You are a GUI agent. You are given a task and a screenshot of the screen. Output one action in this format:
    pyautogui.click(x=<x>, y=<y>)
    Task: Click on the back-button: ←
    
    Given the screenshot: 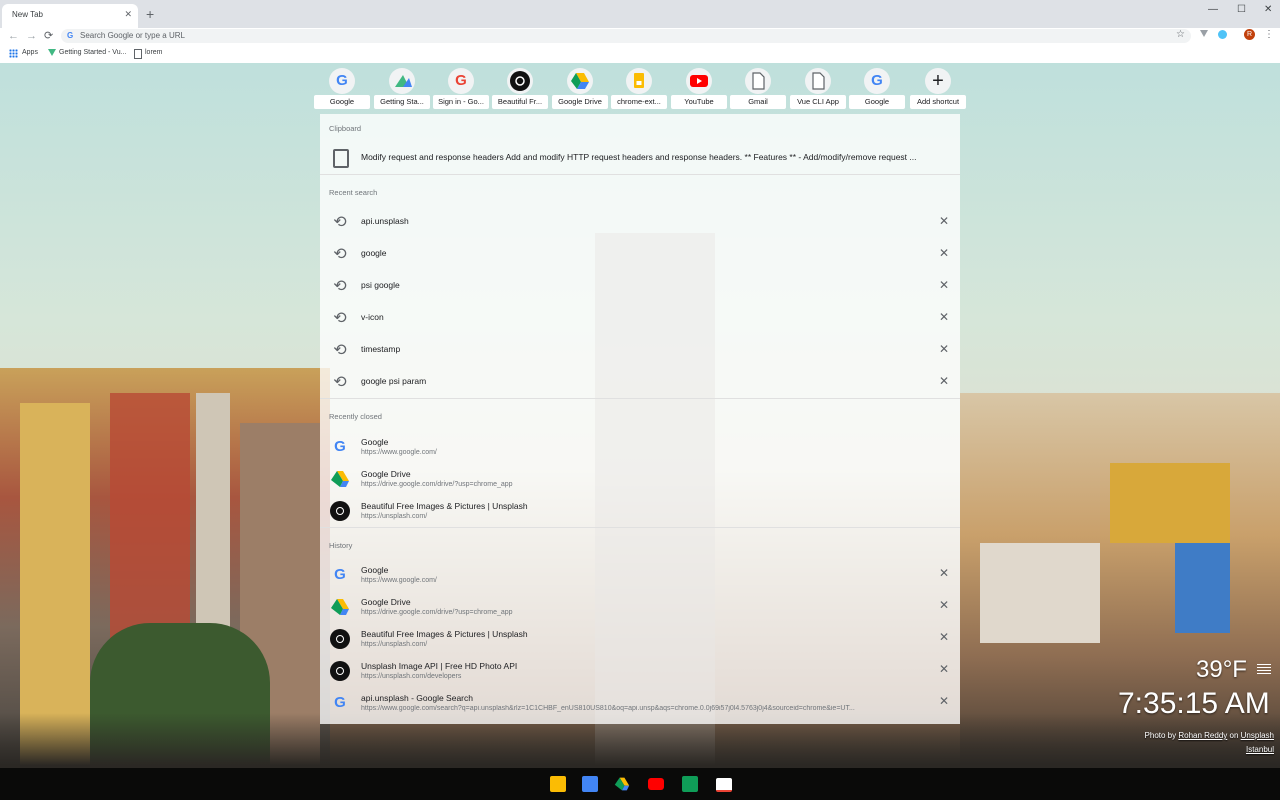 What is the action you would take?
    pyautogui.click(x=13, y=36)
    